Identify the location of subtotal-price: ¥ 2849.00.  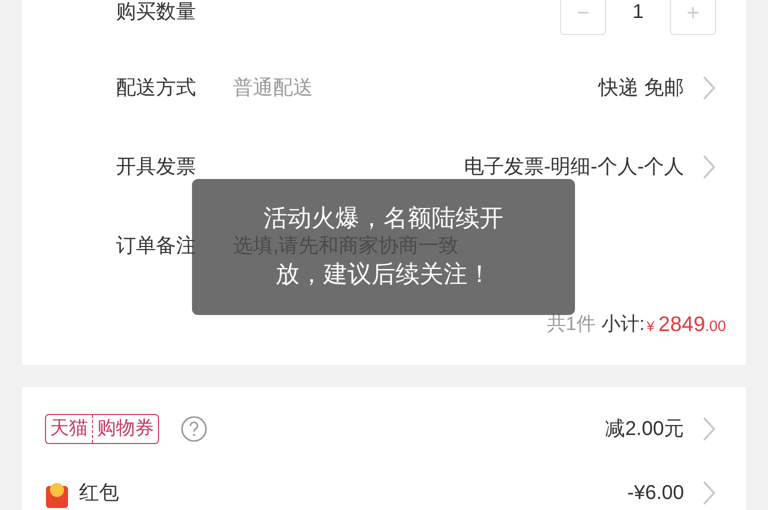
(686, 325).